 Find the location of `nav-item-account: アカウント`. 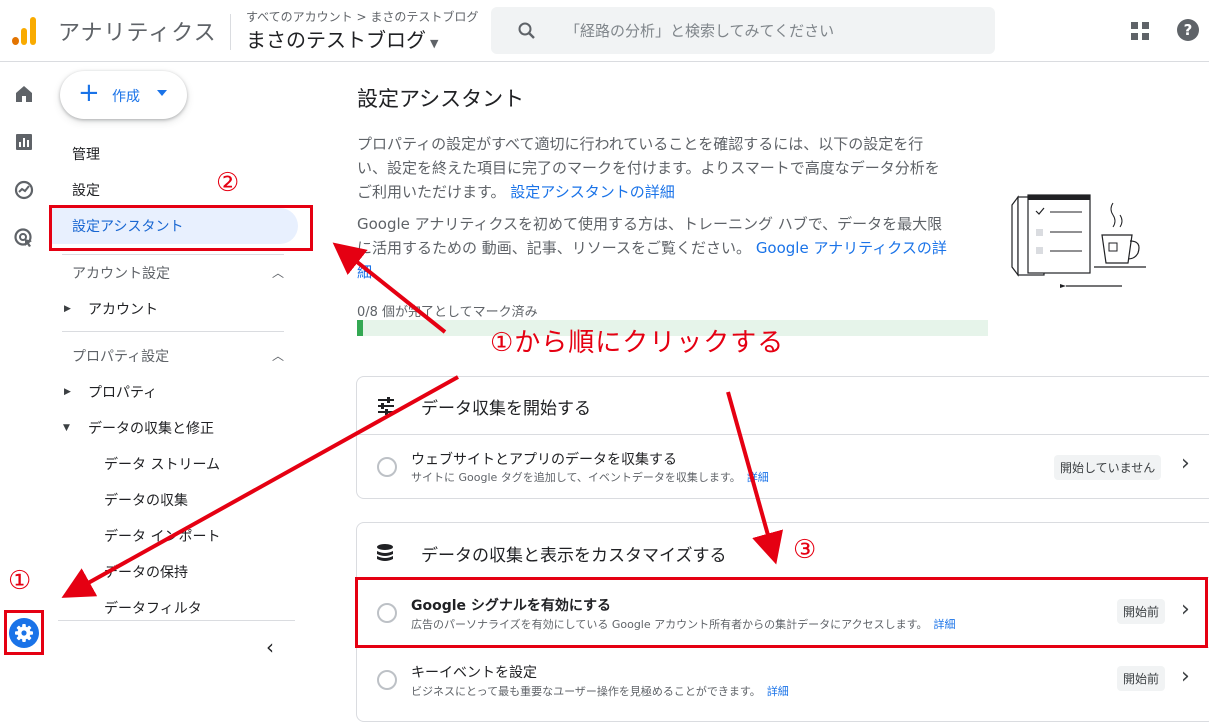

nav-item-account: アカウント is located at coordinates (123, 309).